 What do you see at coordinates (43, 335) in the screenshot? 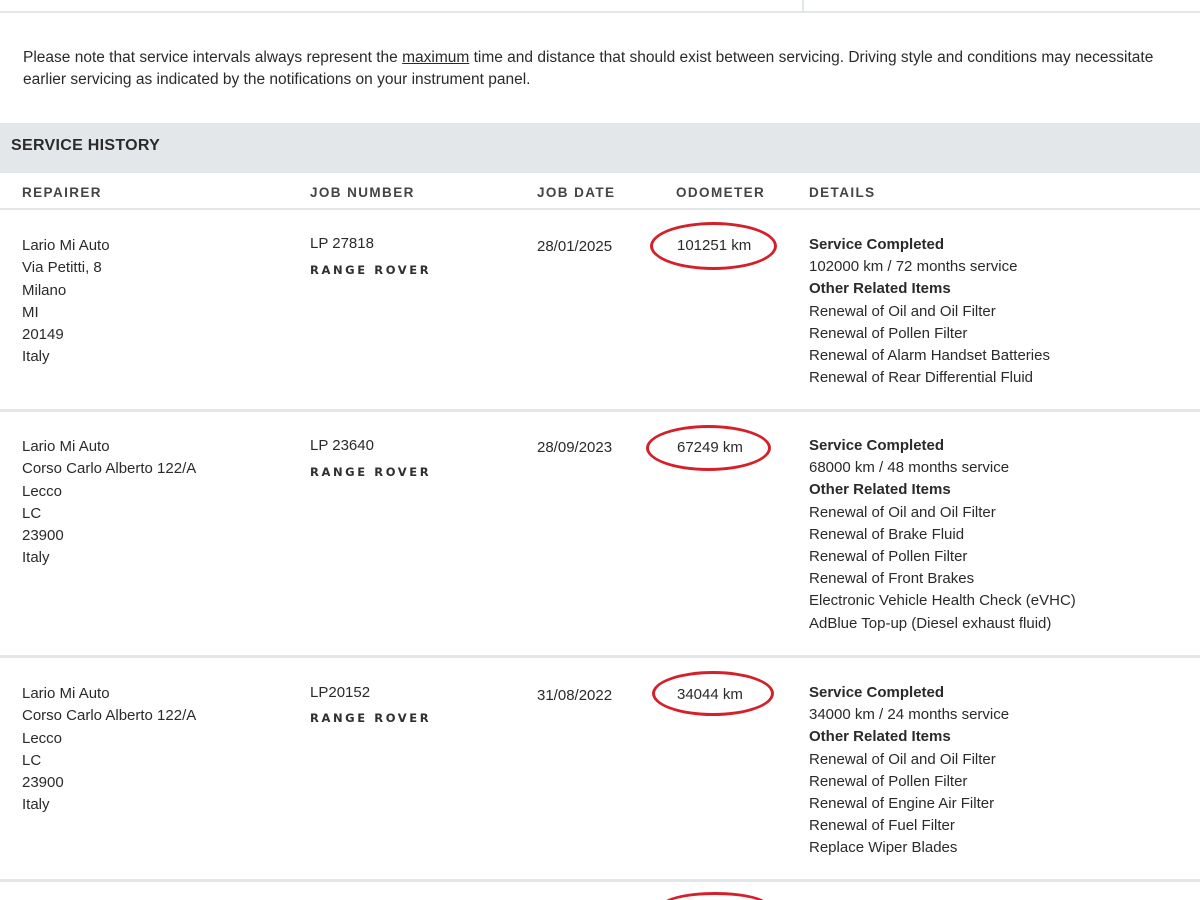
I see `repairer-postcode: 20149` at bounding box center [43, 335].